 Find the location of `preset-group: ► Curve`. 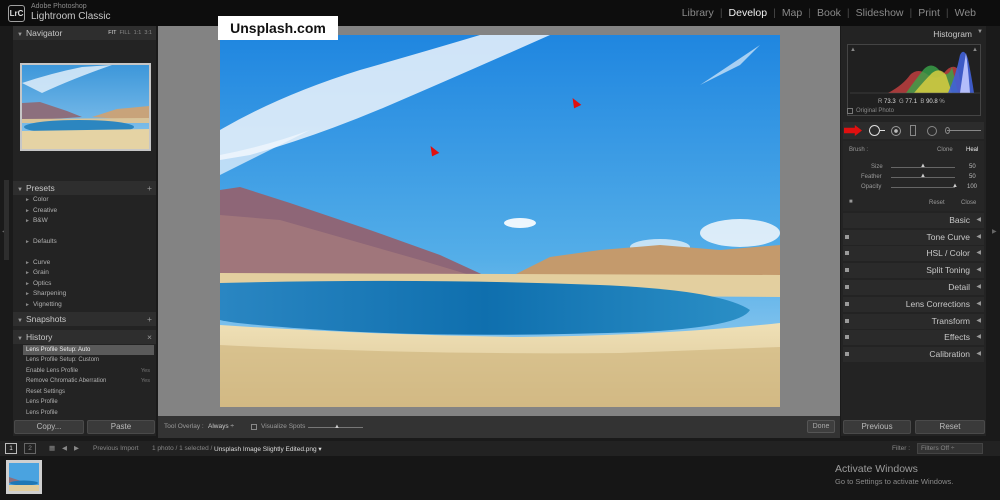

preset-group: ► Curve is located at coordinates (37, 262).